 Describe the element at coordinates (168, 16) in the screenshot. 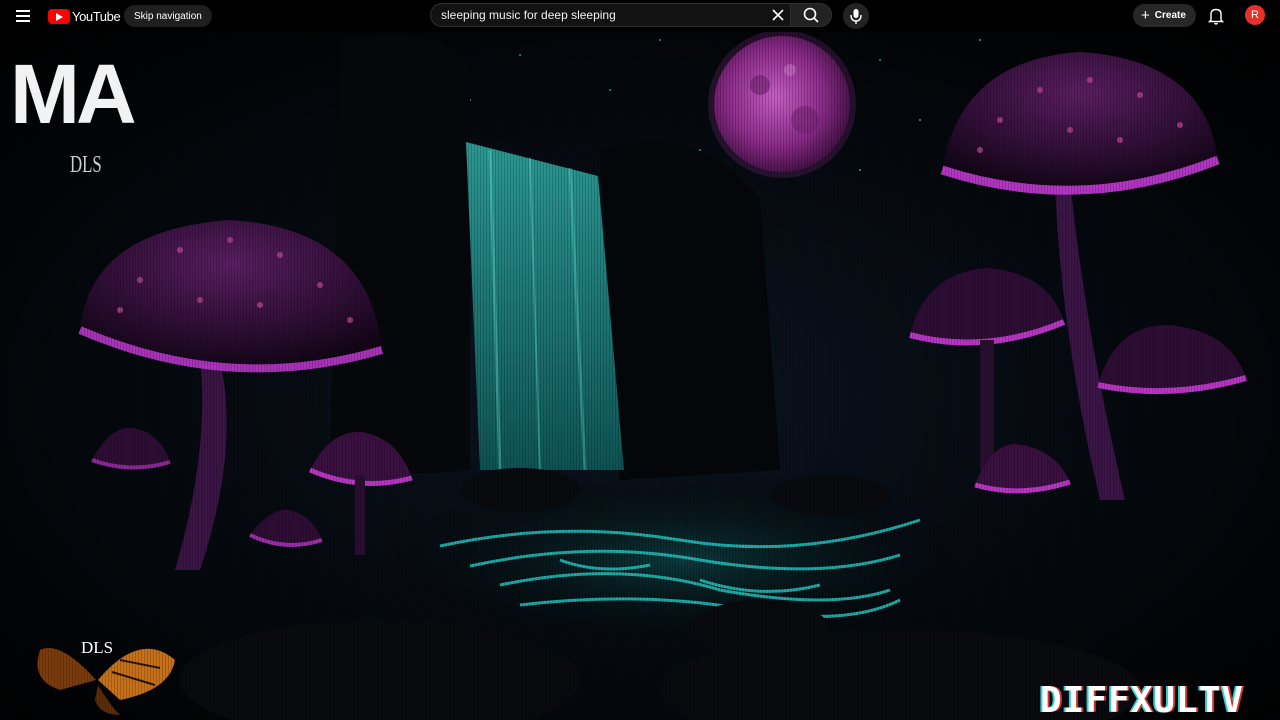

I see `skip-navigation-button: Skip navigation` at that location.